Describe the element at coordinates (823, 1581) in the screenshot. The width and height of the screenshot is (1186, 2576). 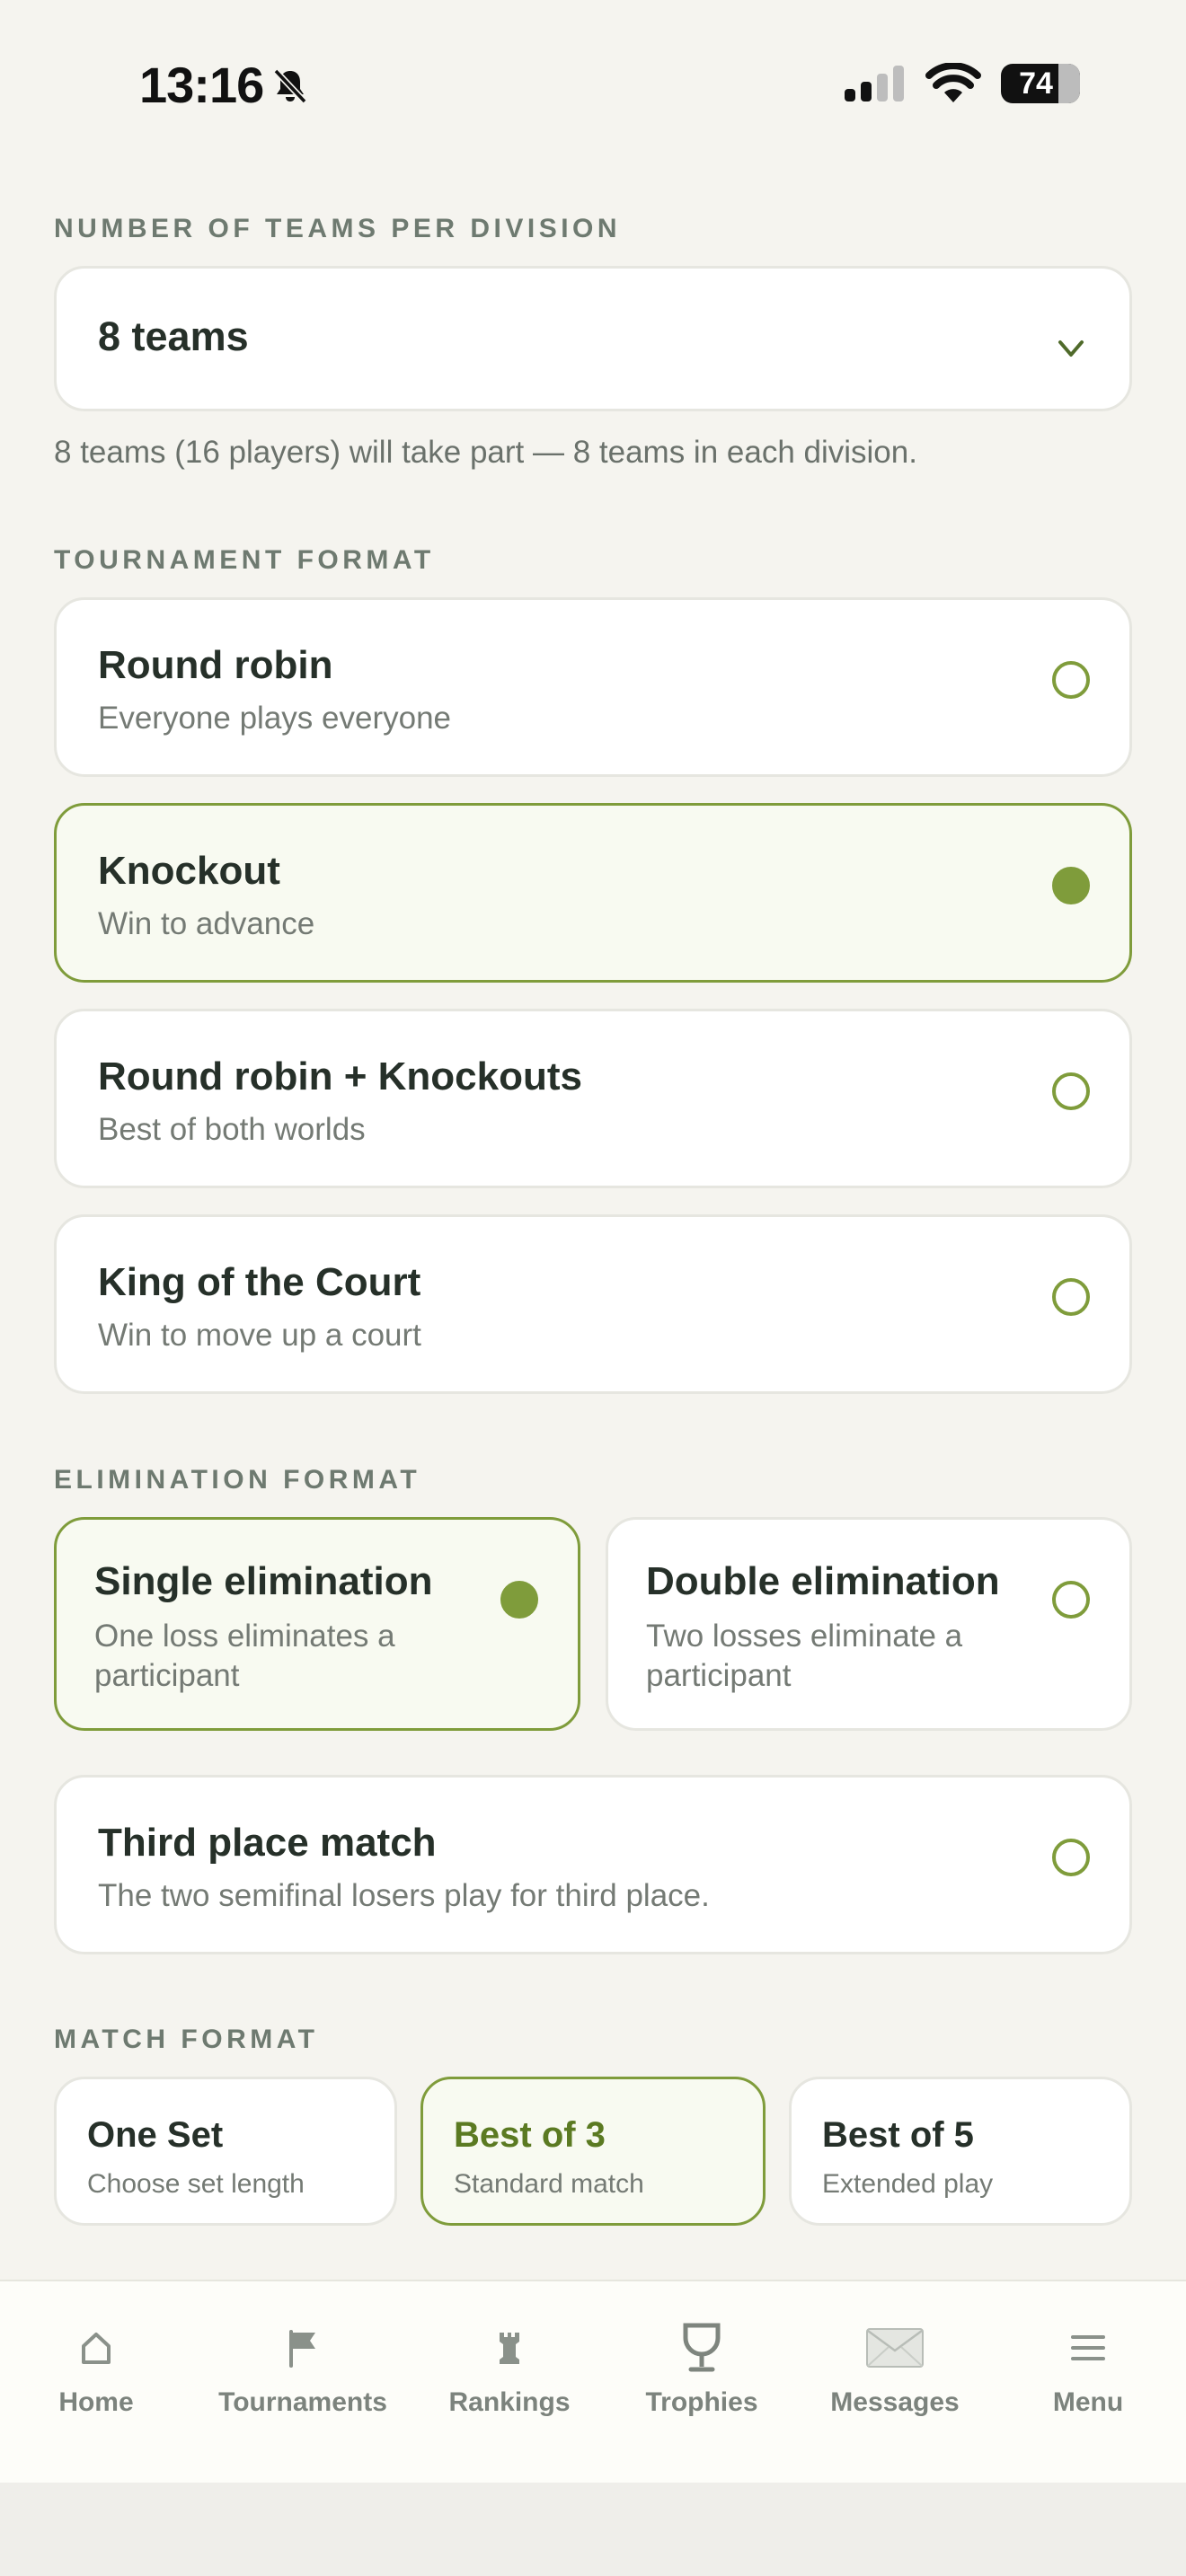
I see `option-title: Double elimination` at that location.